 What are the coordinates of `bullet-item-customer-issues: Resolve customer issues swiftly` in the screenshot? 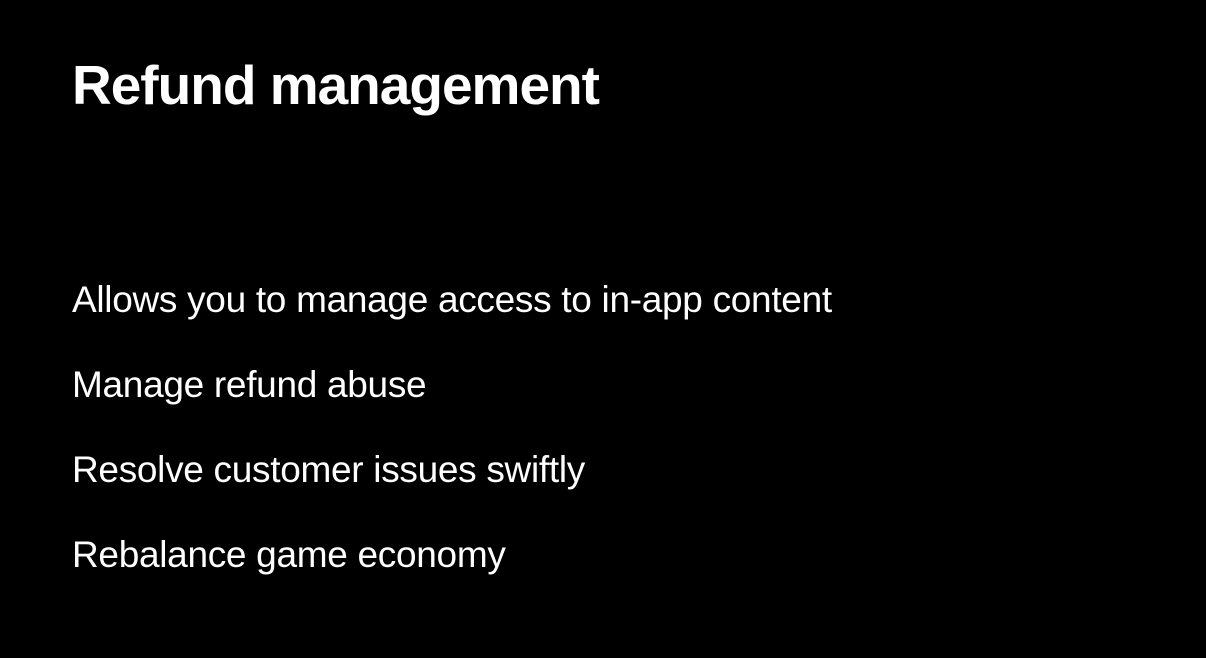 It's located at (328, 469).